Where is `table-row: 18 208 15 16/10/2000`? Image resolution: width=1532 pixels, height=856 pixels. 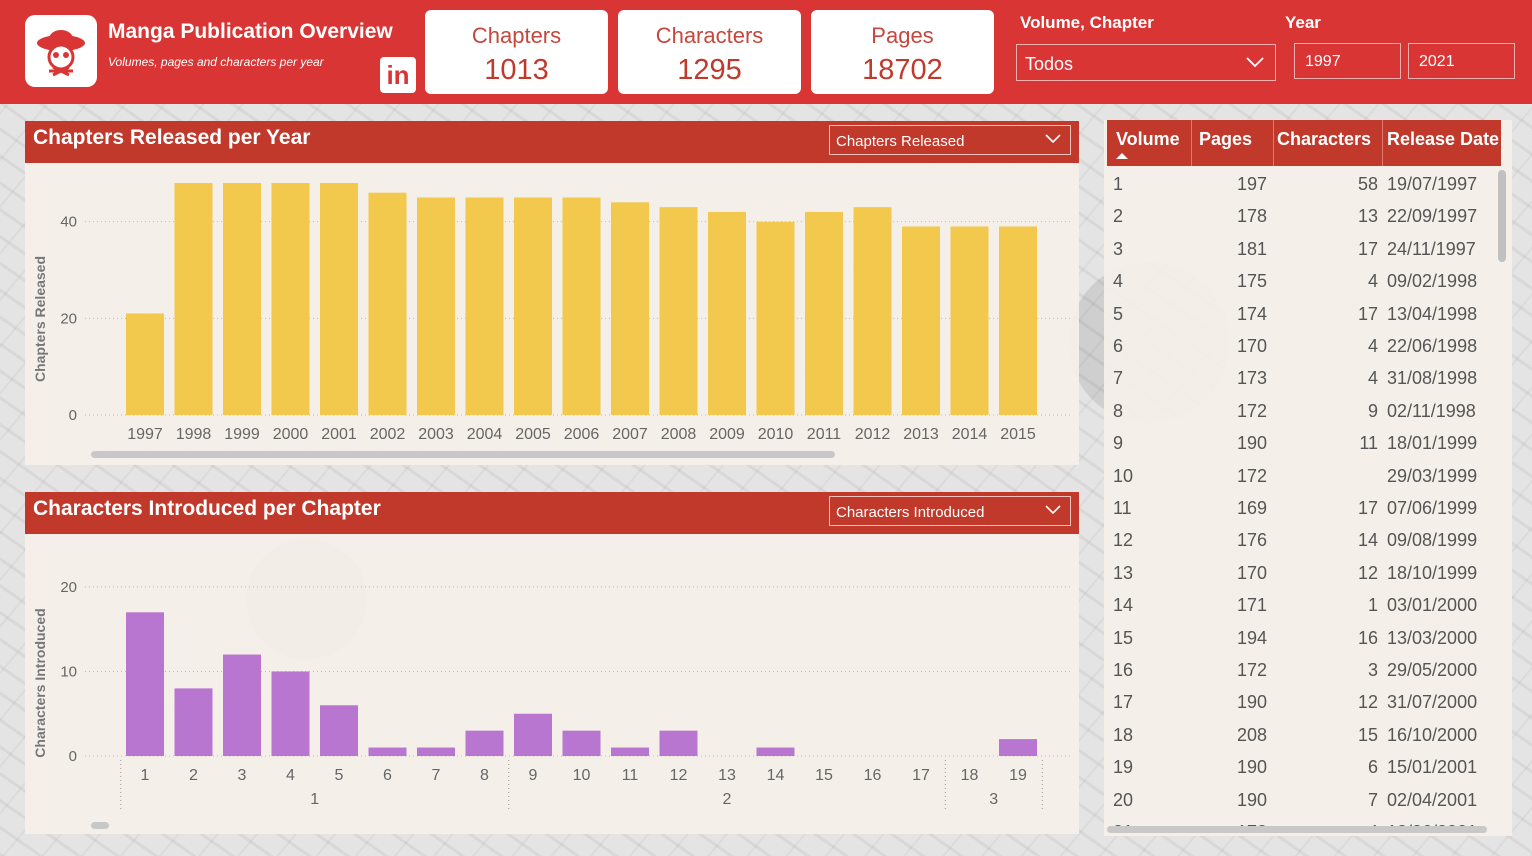
table-row: 18 208 15 16/10/2000 is located at coordinates (1304, 735).